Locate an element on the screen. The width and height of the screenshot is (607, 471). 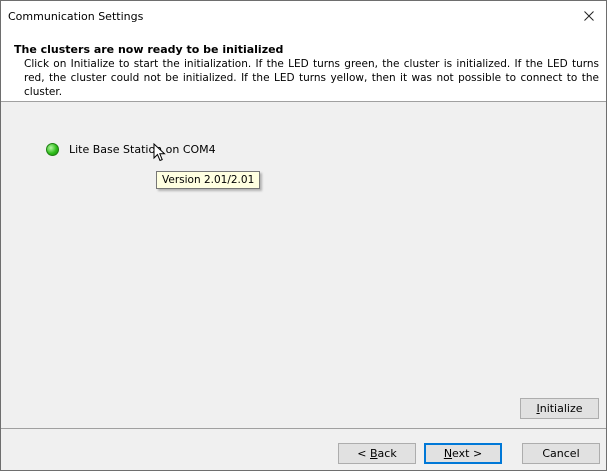
window-title: Communication Settings is located at coordinates (76, 16).